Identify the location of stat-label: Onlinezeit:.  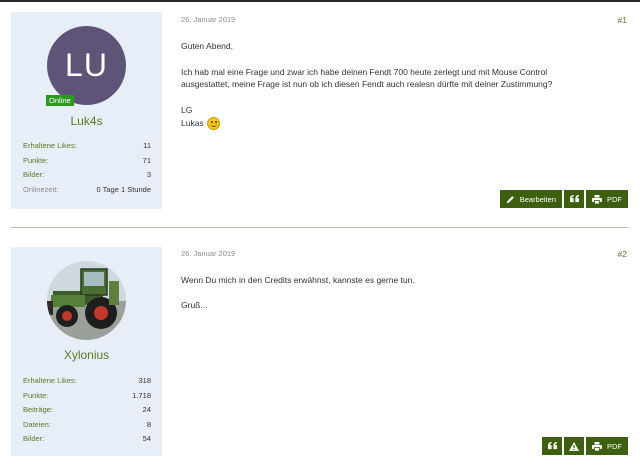
(41, 189).